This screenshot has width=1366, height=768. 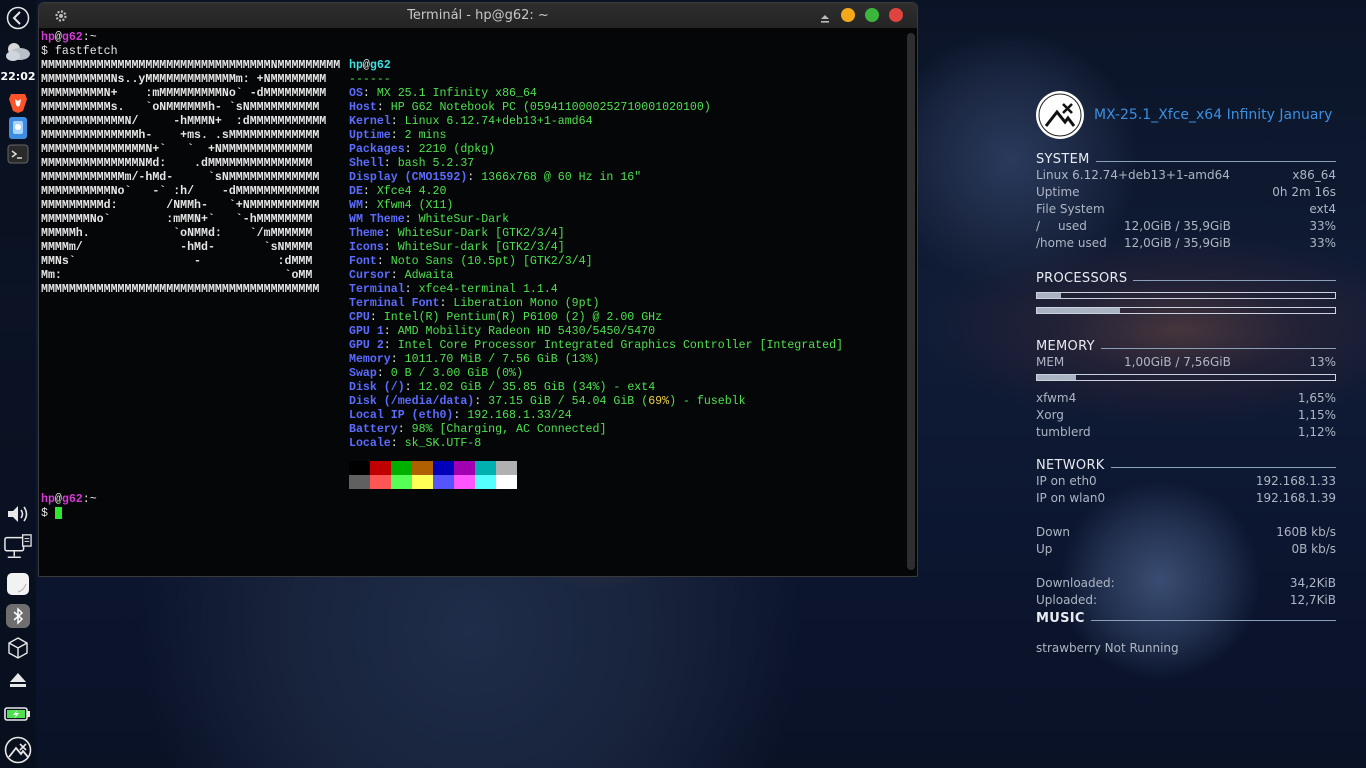 I want to click on kernel-value: Linux 6.12.74+deb13+1-amd64, so click(x=1133, y=175).